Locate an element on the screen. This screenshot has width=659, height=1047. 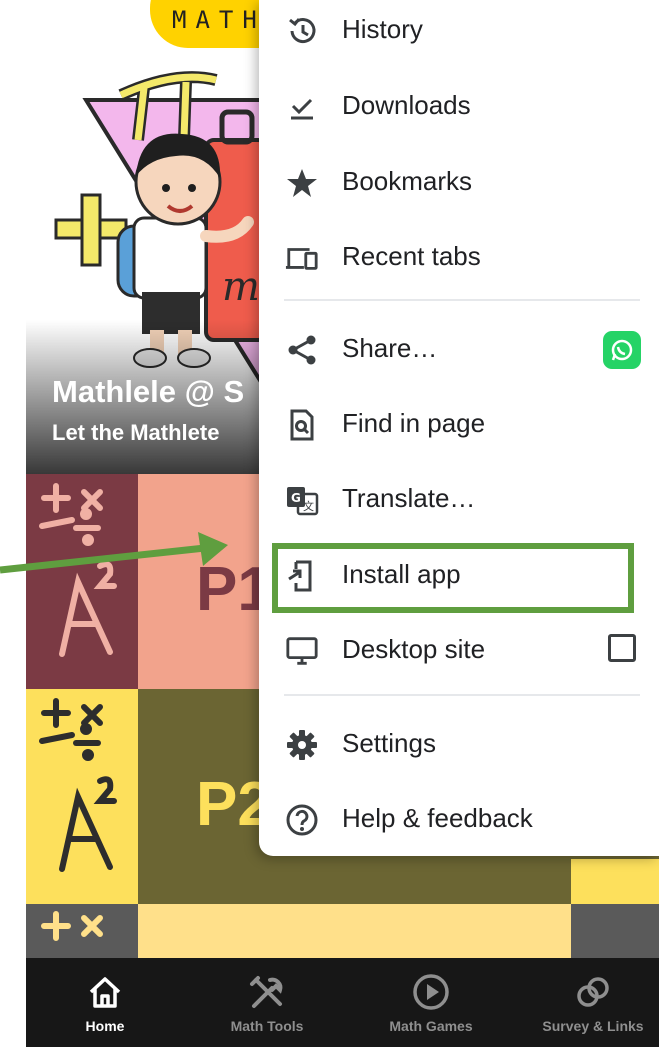
install-app-highlight is located at coordinates (453, 578).